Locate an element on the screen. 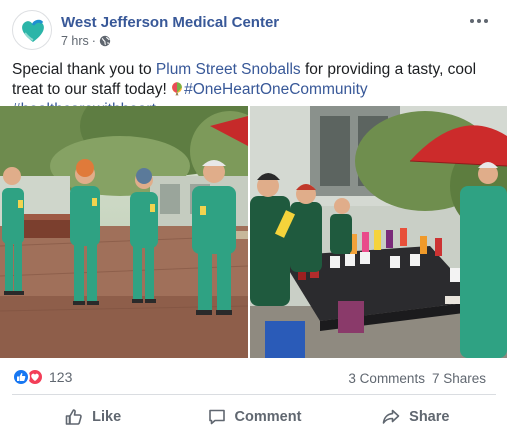  thumbs-up-icon is located at coordinates (73, 417).